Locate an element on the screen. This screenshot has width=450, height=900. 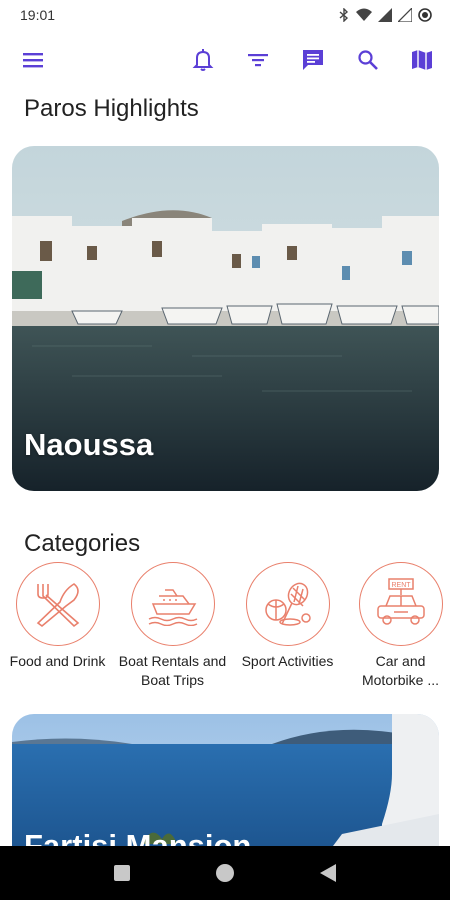
highlights-title: Paros Highlights is located at coordinates (111, 108).